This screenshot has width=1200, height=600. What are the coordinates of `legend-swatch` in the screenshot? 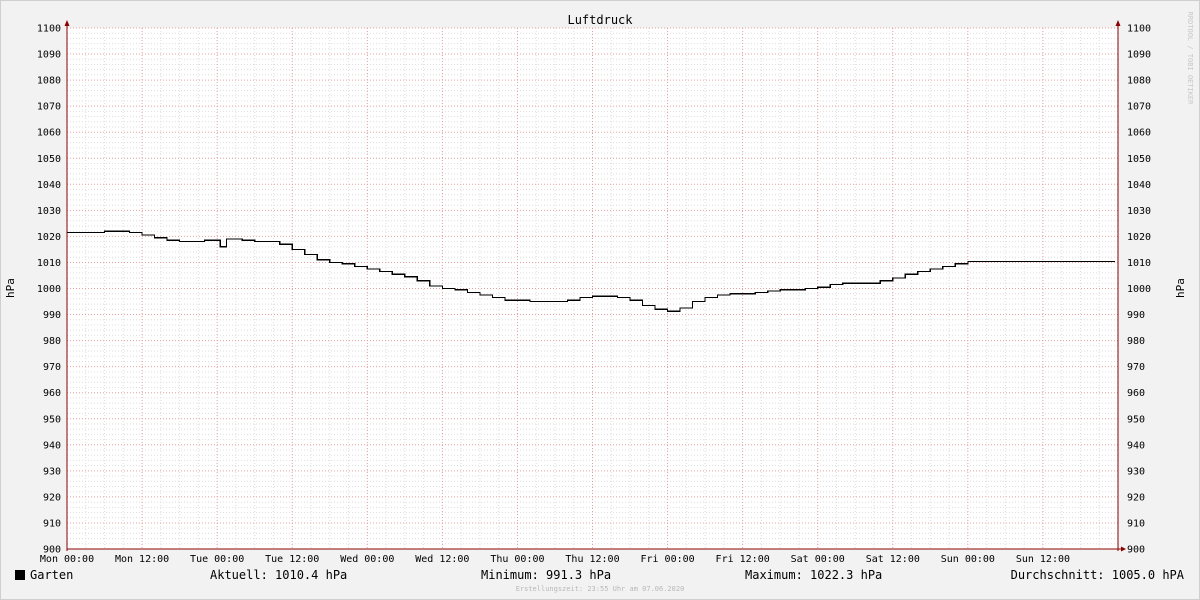 It's located at (20, 575).